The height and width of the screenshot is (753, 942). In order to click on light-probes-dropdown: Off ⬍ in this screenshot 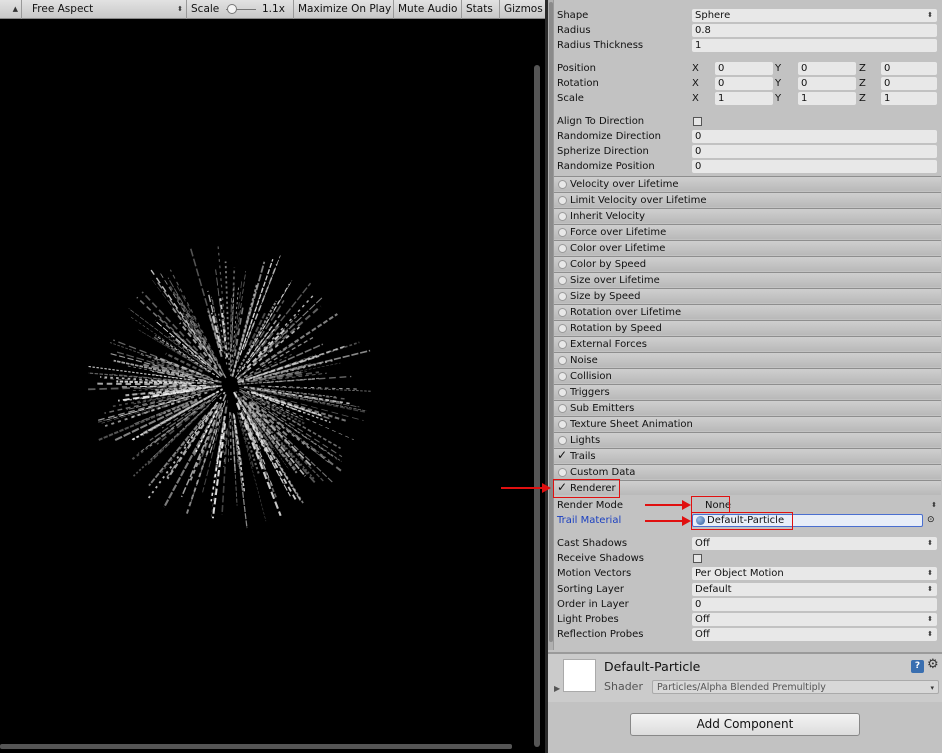, I will do `click(814, 619)`.